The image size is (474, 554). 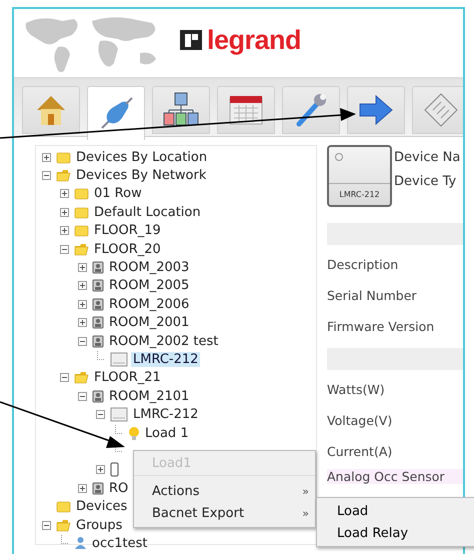 What do you see at coordinates (149, 396) in the screenshot?
I see `tree-item: ROOM_2101` at bounding box center [149, 396].